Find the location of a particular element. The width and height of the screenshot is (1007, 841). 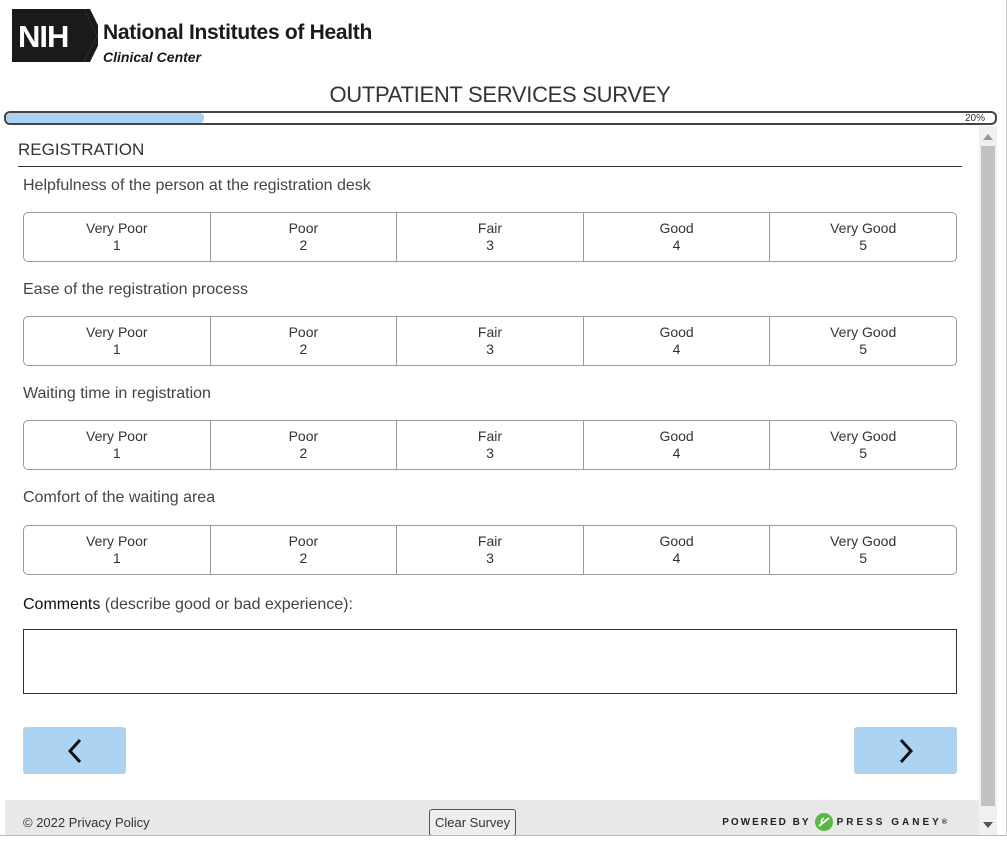

vertical-scrollbar is located at coordinates (988, 481).